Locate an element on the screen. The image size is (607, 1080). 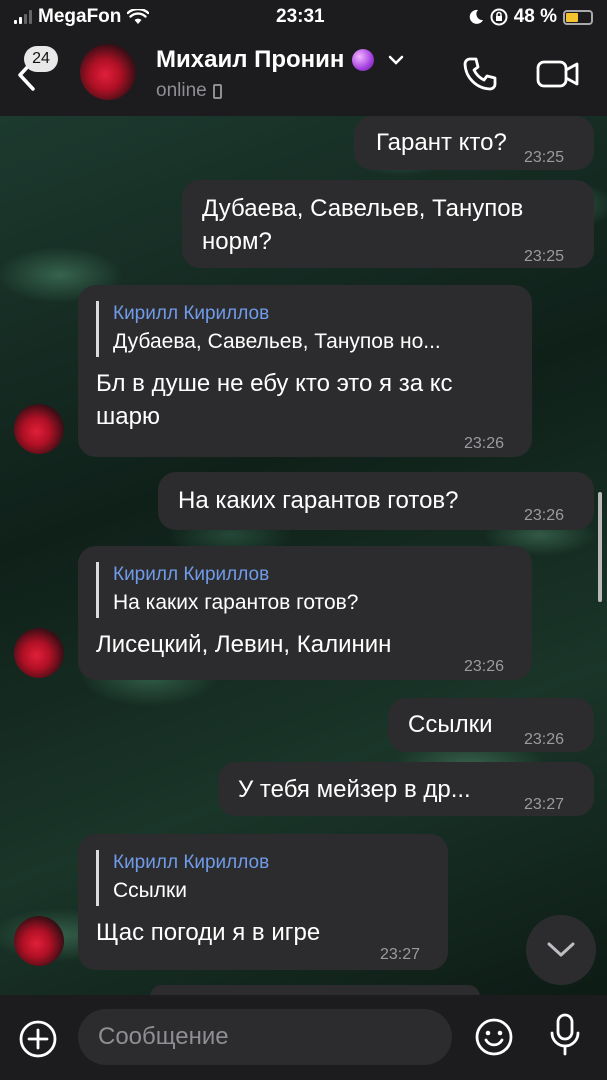
smiley-icon is located at coordinates (494, 1037).